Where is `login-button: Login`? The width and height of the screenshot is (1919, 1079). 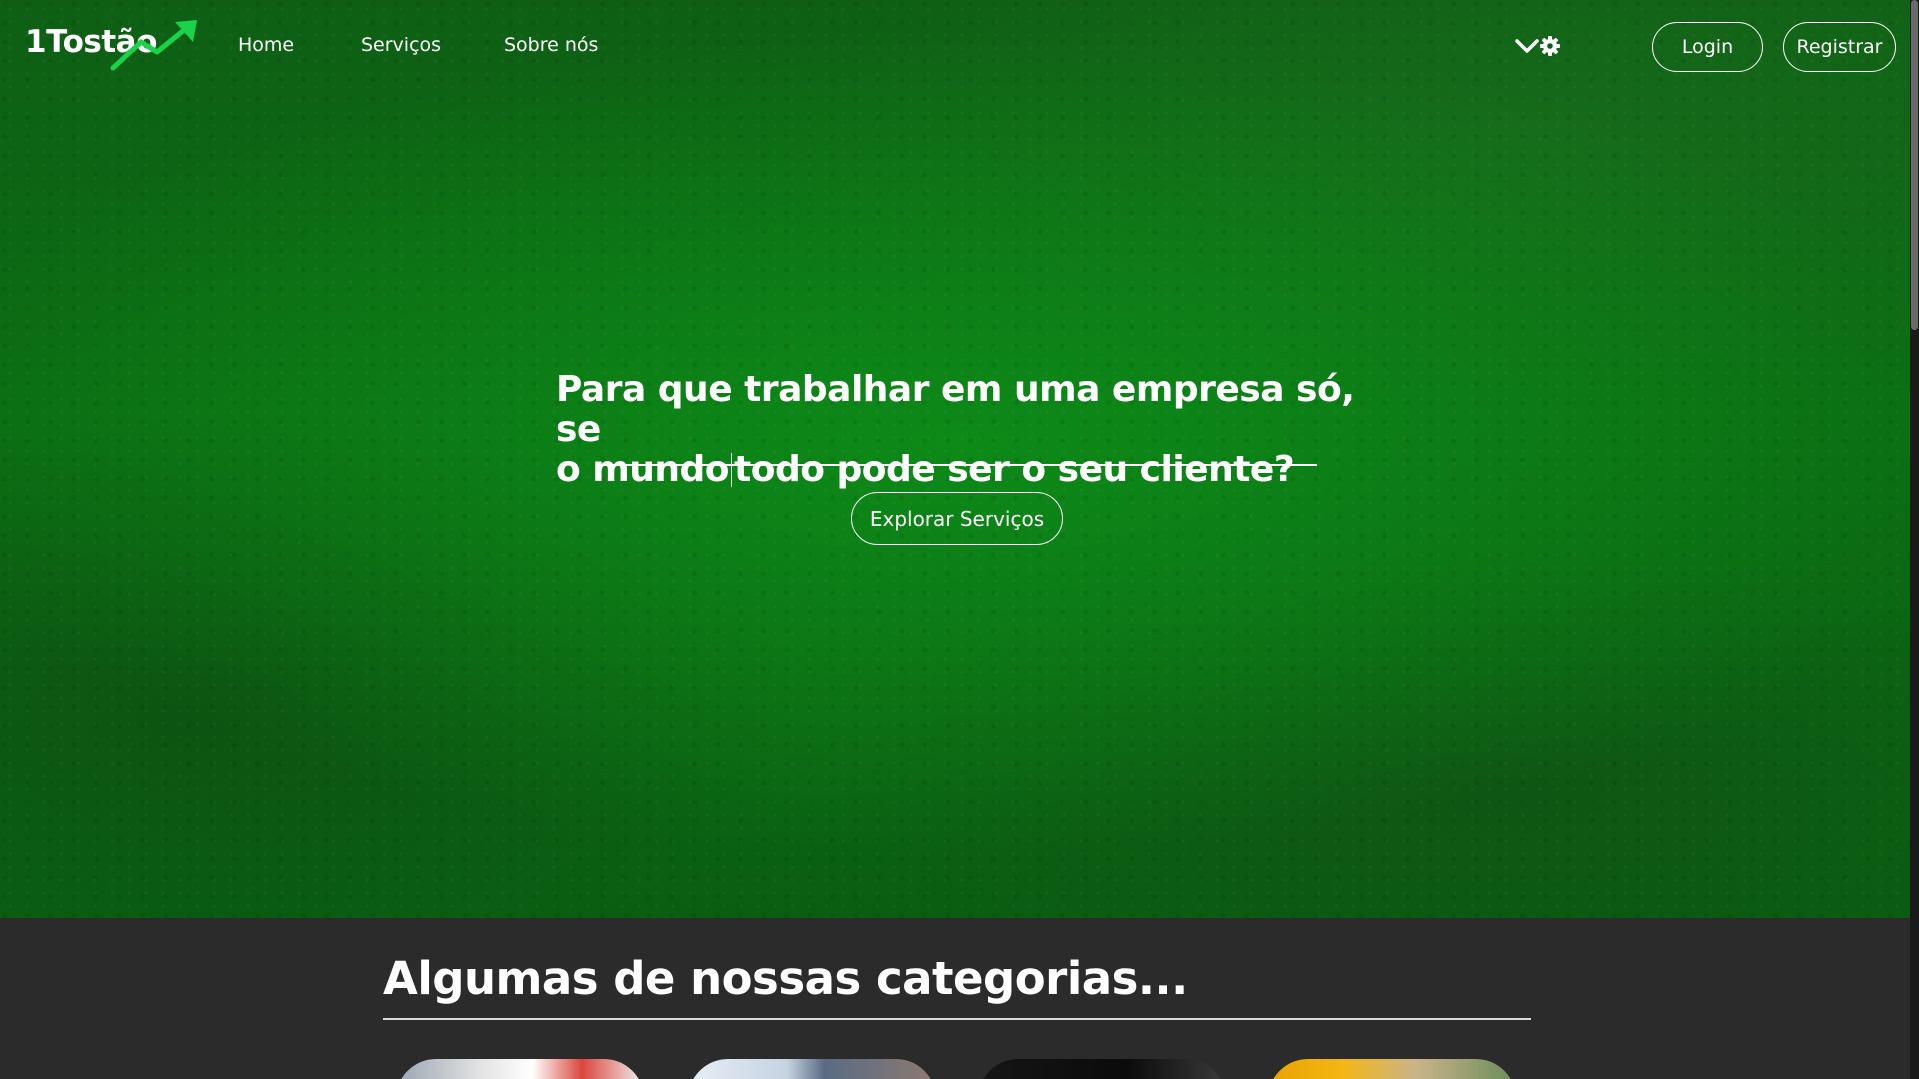
login-button: Login is located at coordinates (1707, 47).